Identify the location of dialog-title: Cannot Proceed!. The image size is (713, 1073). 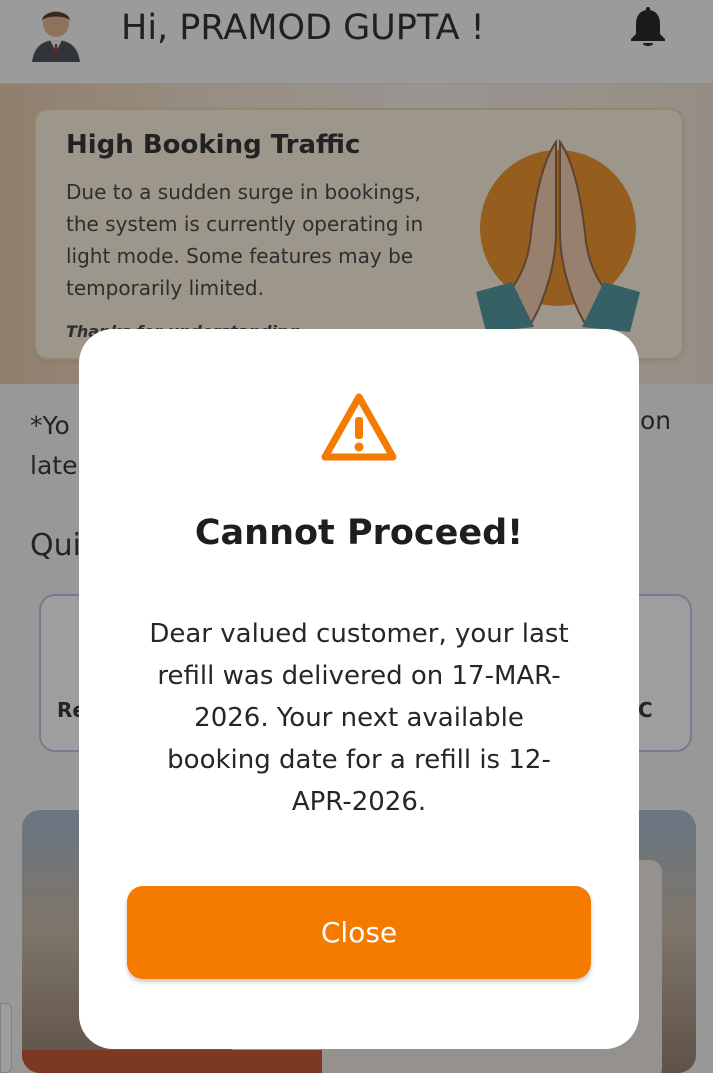
(359, 533).